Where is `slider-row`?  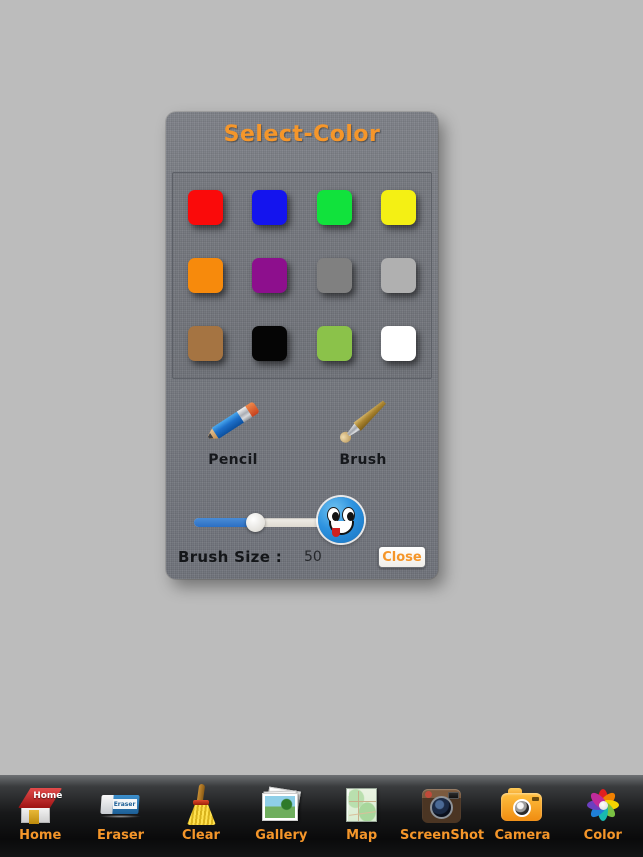 slider-row is located at coordinates (301, 523).